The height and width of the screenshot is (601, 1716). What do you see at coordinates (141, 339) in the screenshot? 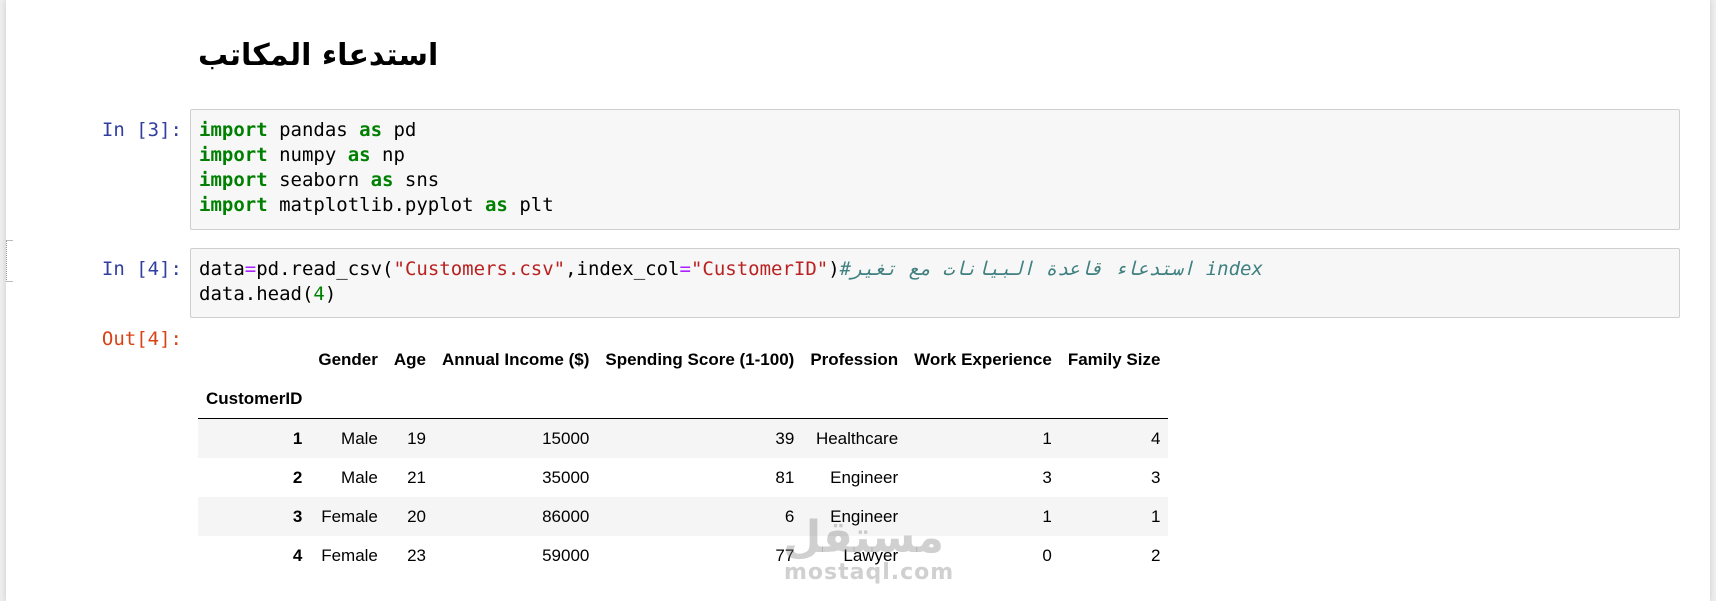
I see `cell-prompt-out-4: Out[4]:` at bounding box center [141, 339].